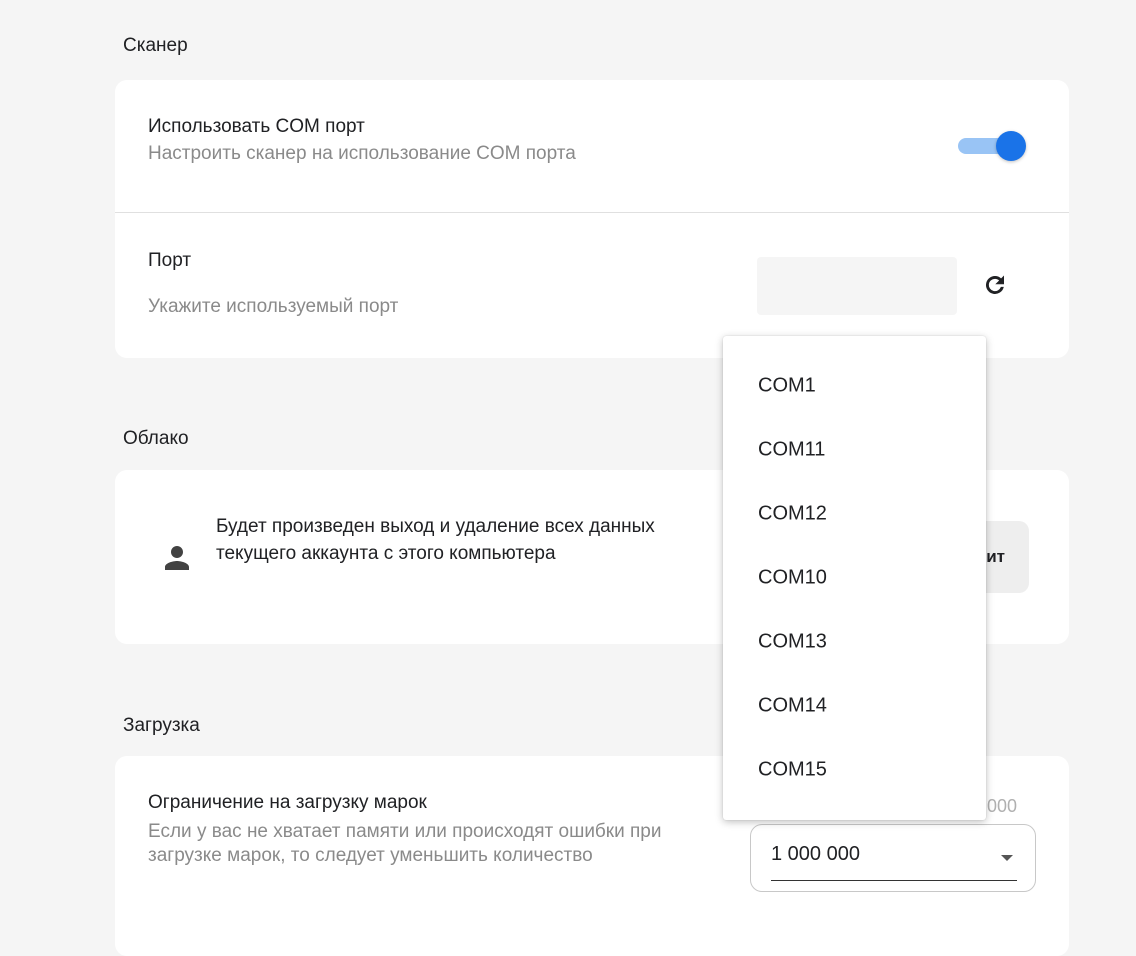 Image resolution: width=1136 pixels, height=956 pixels. Describe the element at coordinates (854, 706) in the screenshot. I see `menu-item-com14: COM14` at that location.